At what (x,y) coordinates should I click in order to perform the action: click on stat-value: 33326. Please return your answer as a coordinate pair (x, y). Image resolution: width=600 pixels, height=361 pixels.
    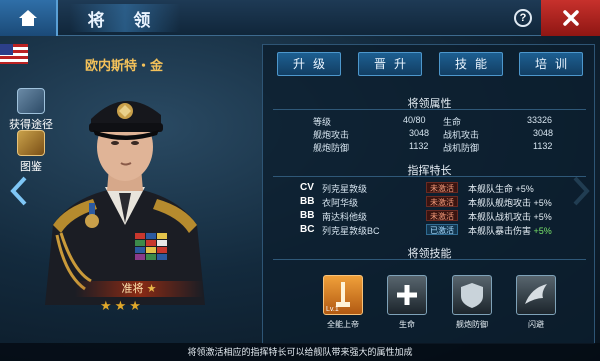
    Looking at the image, I should click on (540, 120).